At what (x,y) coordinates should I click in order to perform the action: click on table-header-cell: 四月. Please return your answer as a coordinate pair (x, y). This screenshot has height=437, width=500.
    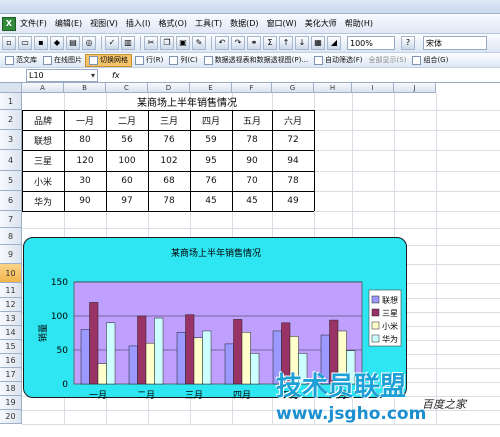
    Looking at the image, I should click on (211, 120).